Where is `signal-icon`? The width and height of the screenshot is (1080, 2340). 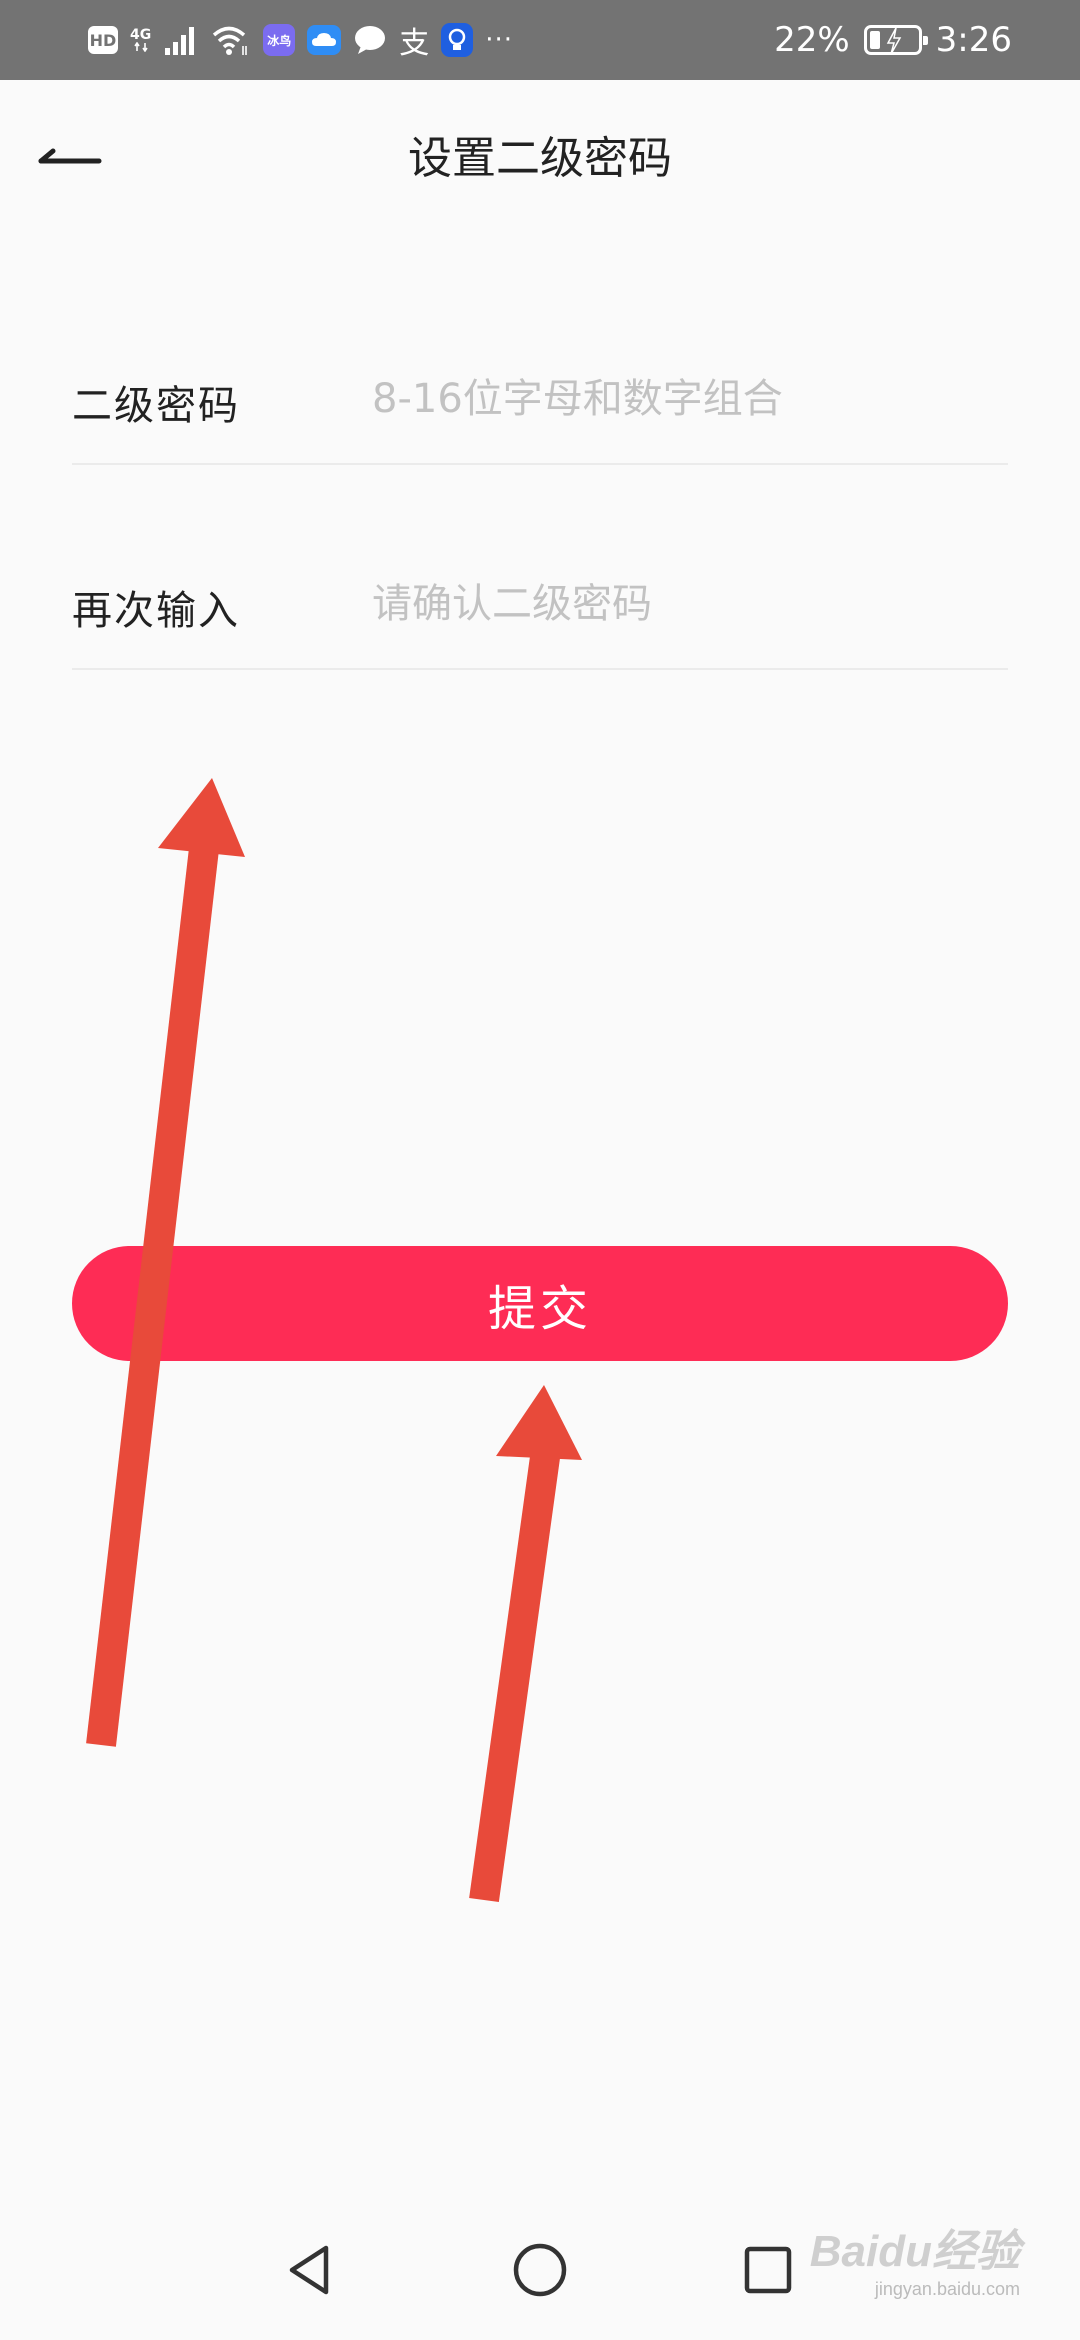
signal-icon is located at coordinates (180, 41).